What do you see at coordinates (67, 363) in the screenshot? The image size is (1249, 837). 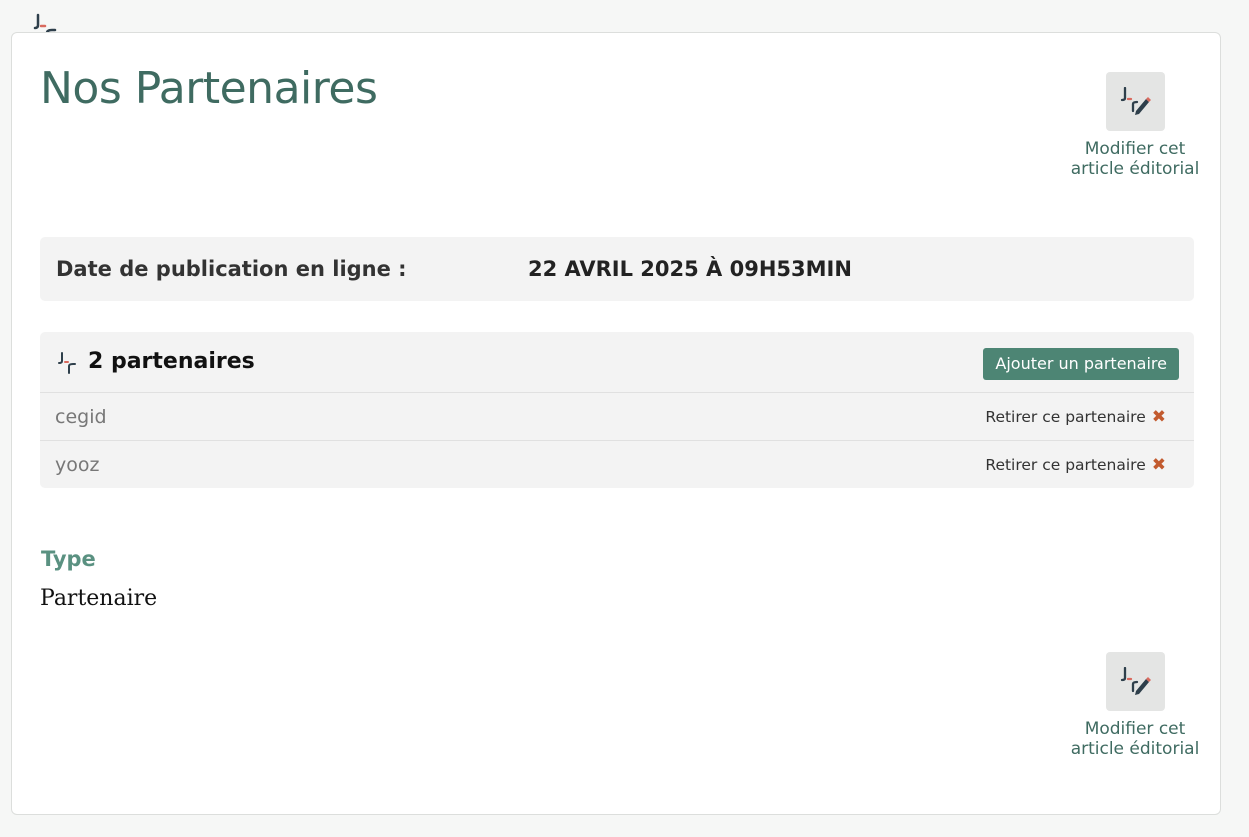 I see `partners-logo-icon` at bounding box center [67, 363].